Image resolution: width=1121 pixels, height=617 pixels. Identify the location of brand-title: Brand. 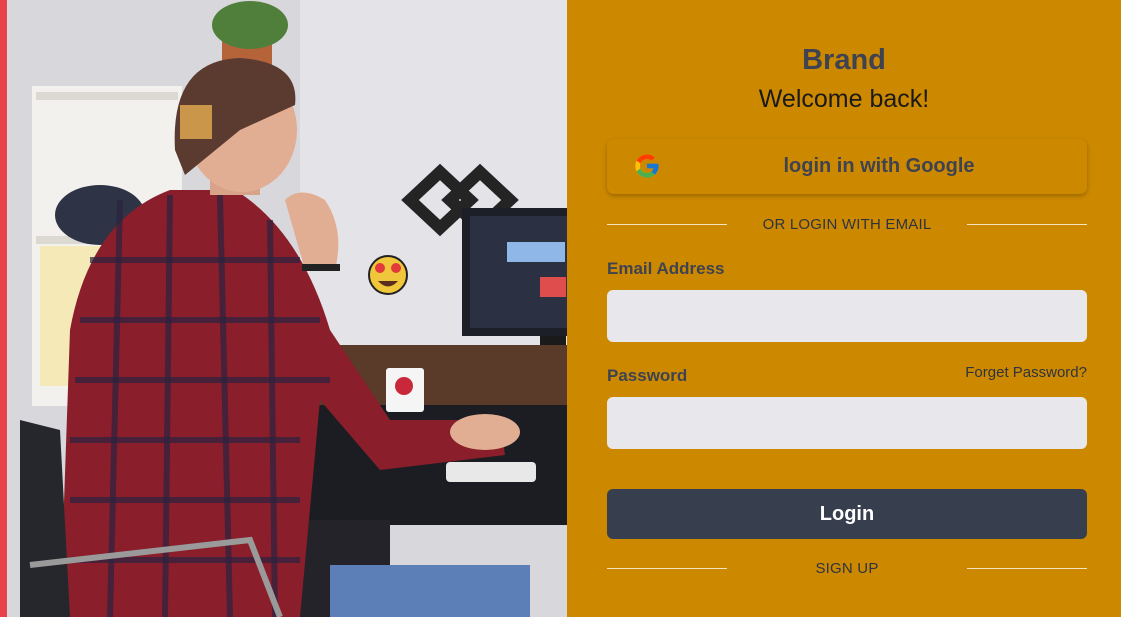
(844, 60).